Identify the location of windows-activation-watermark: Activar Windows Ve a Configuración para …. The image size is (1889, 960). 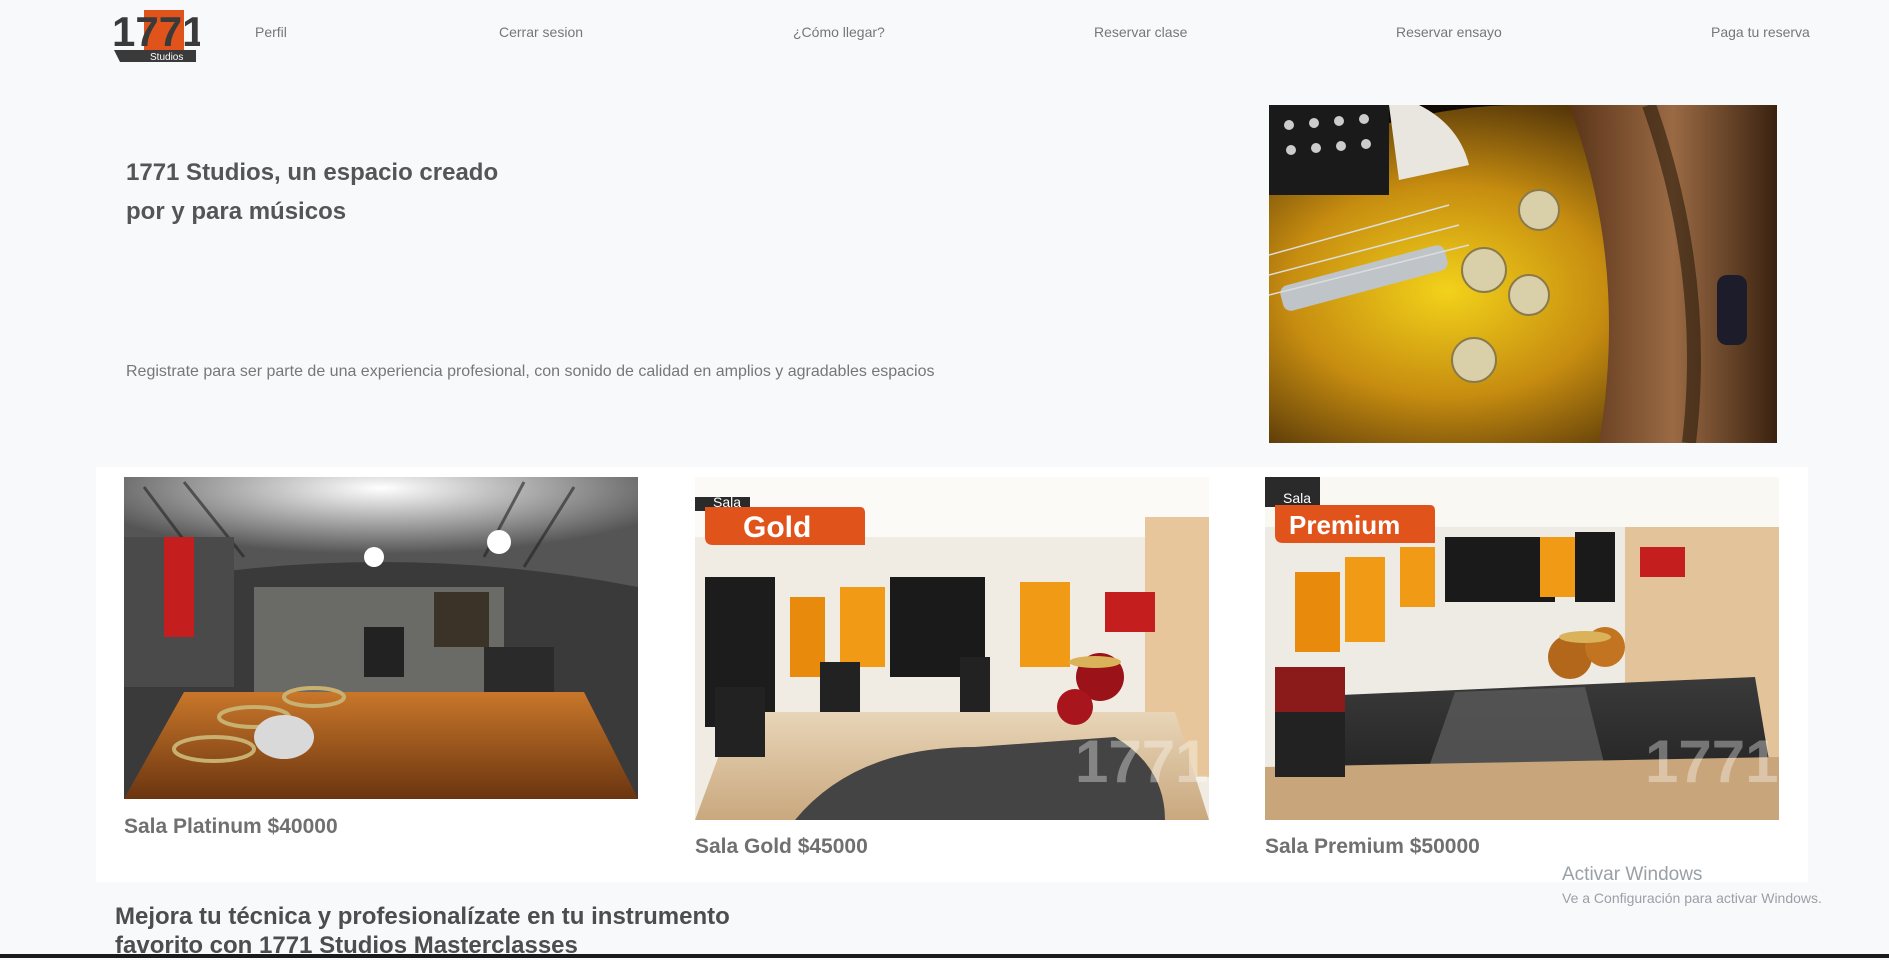
(1692, 885).